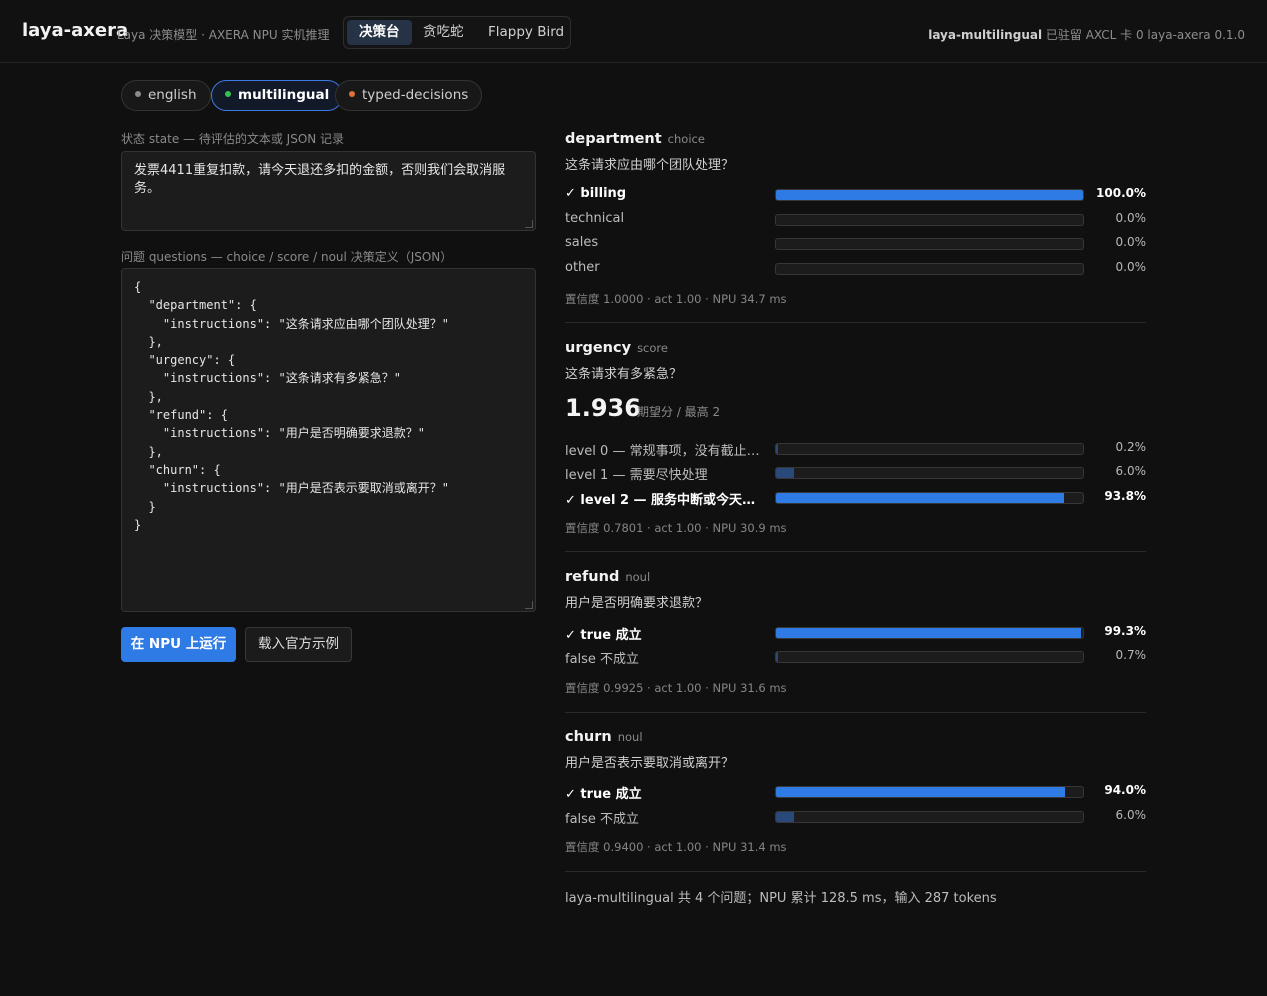  I want to click on state-input: 发票4411重复扣款，请今天退还多扣的金额，否则我们会取消服务。, so click(328, 191).